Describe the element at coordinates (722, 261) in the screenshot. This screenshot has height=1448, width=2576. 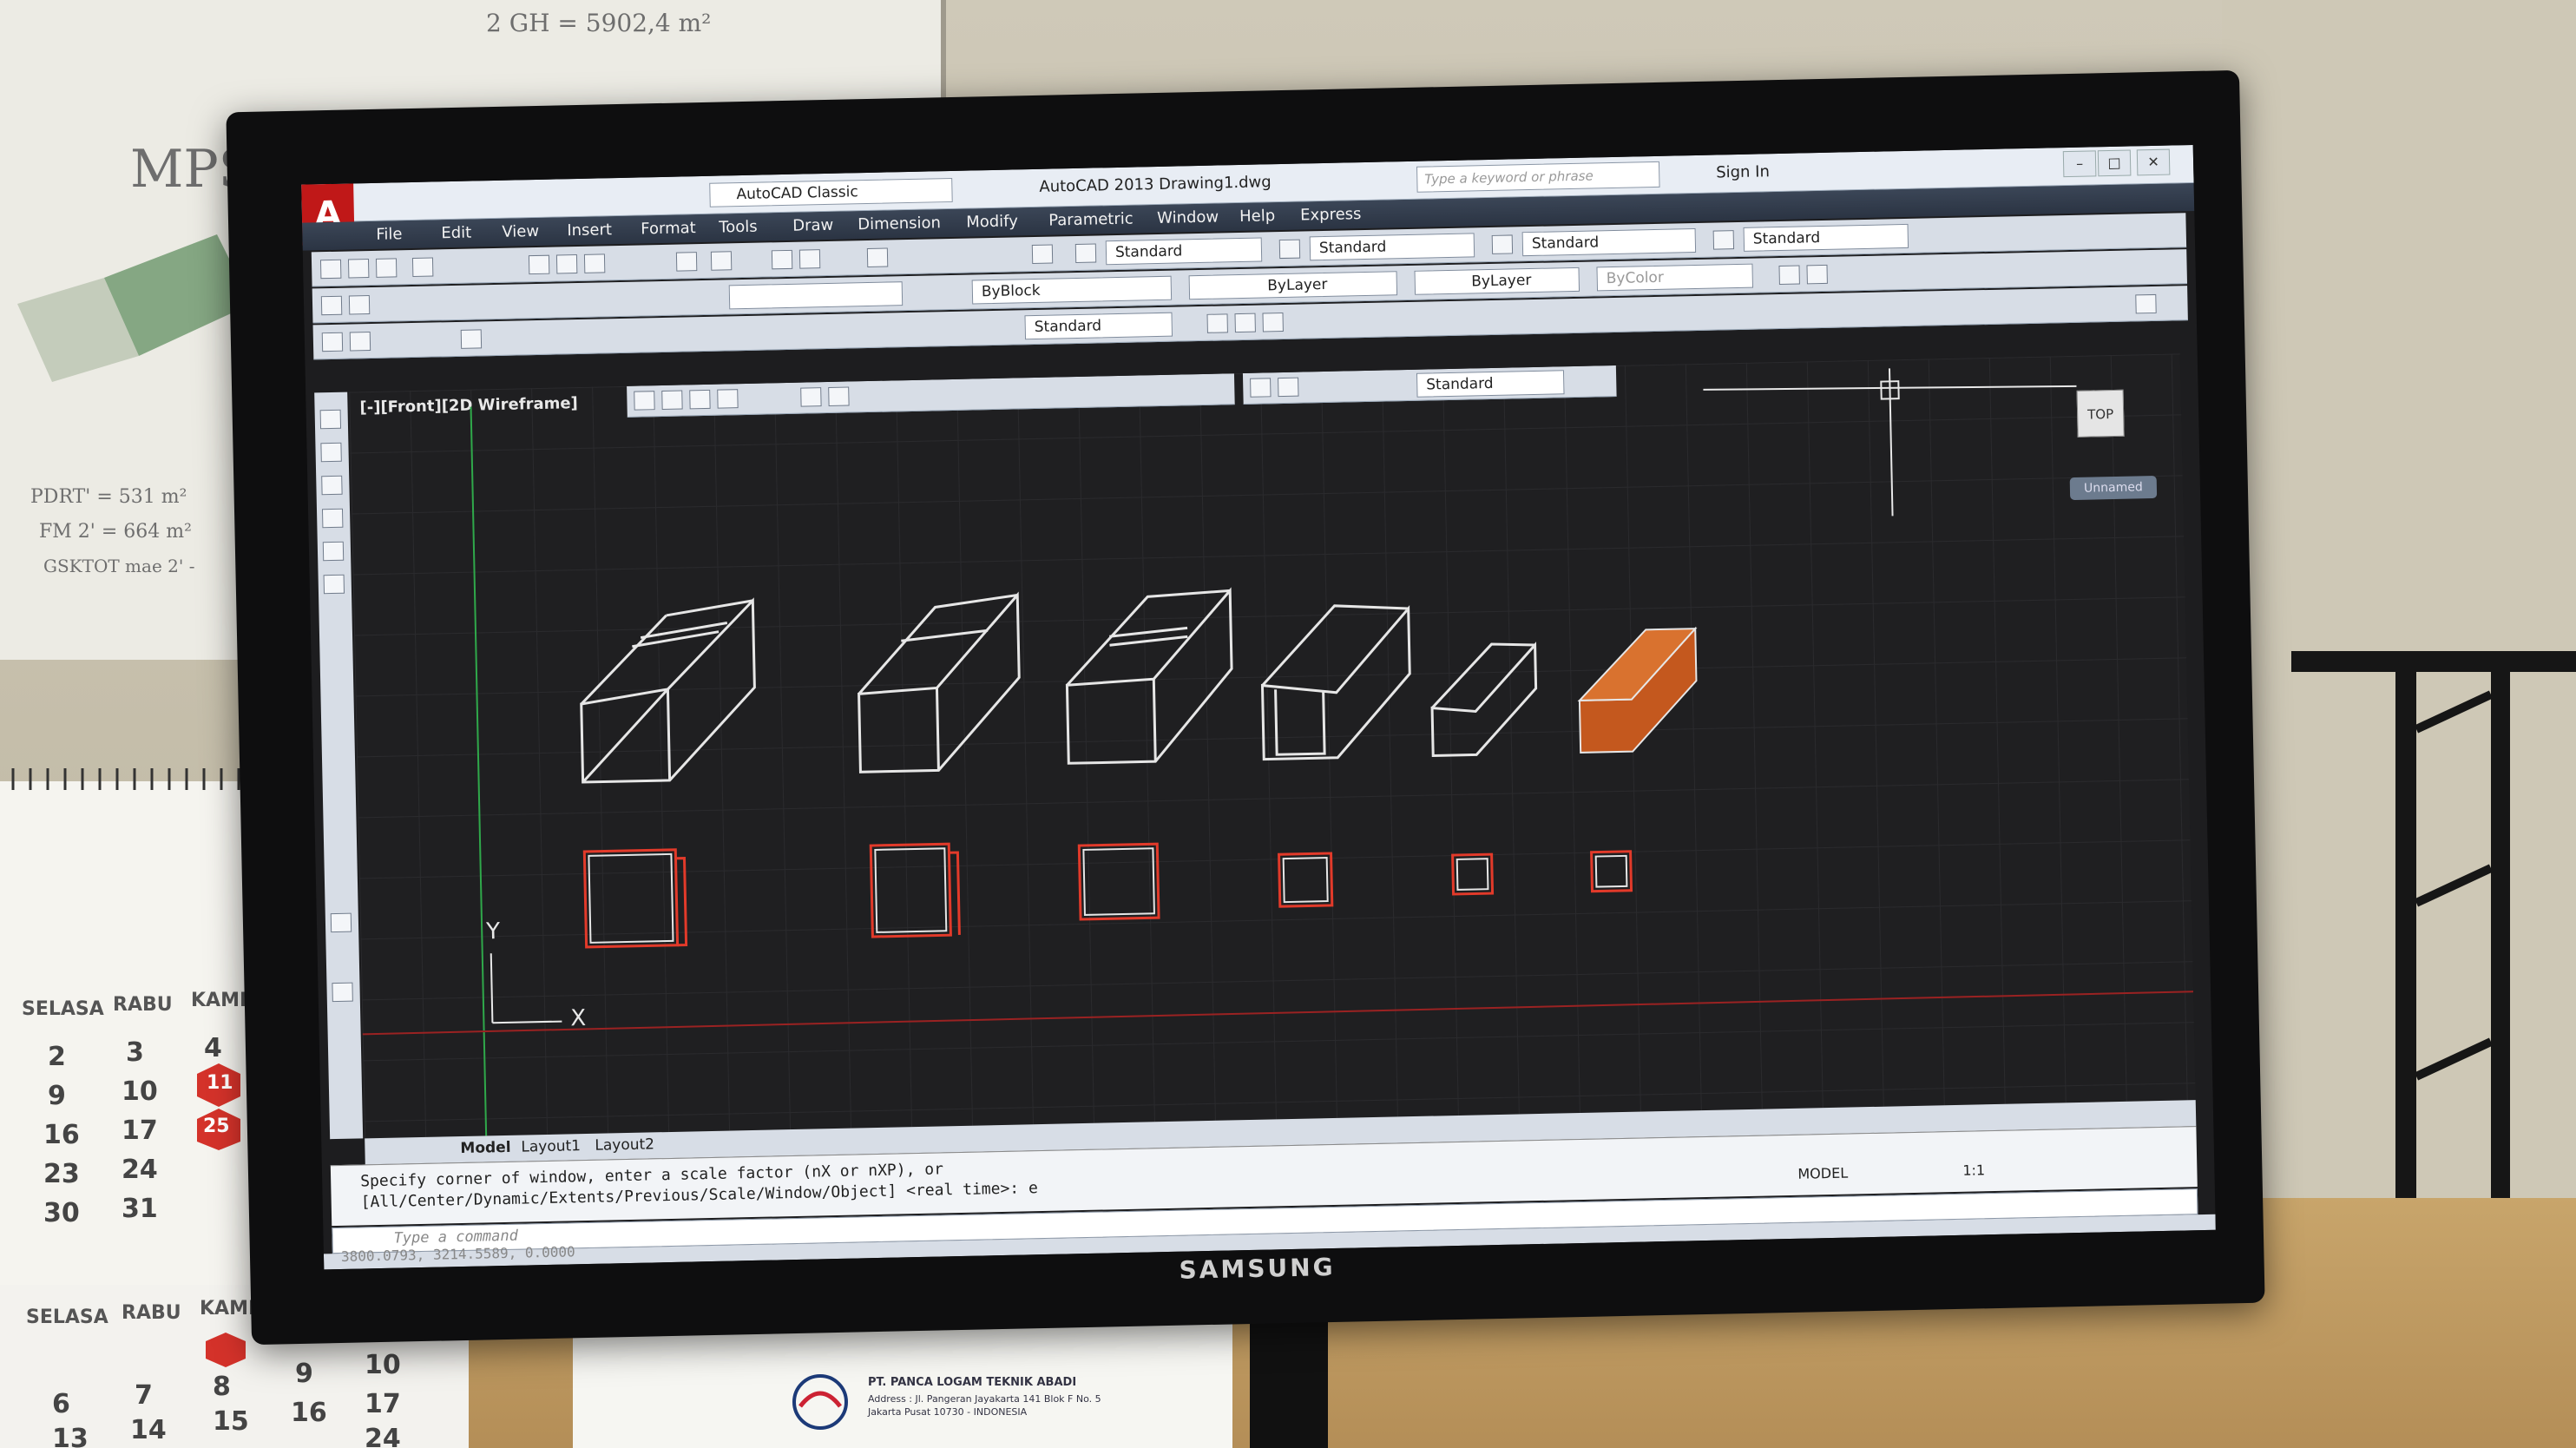
I see `redo-icon` at that location.